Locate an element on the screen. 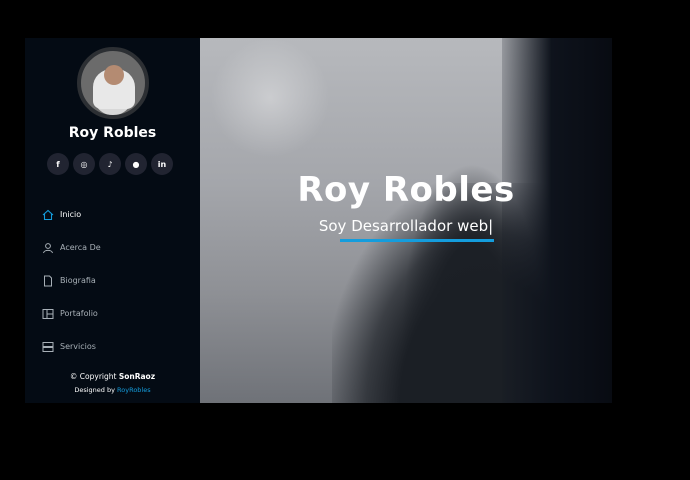 The width and height of the screenshot is (690, 480). linkedin-icon: in is located at coordinates (162, 164).